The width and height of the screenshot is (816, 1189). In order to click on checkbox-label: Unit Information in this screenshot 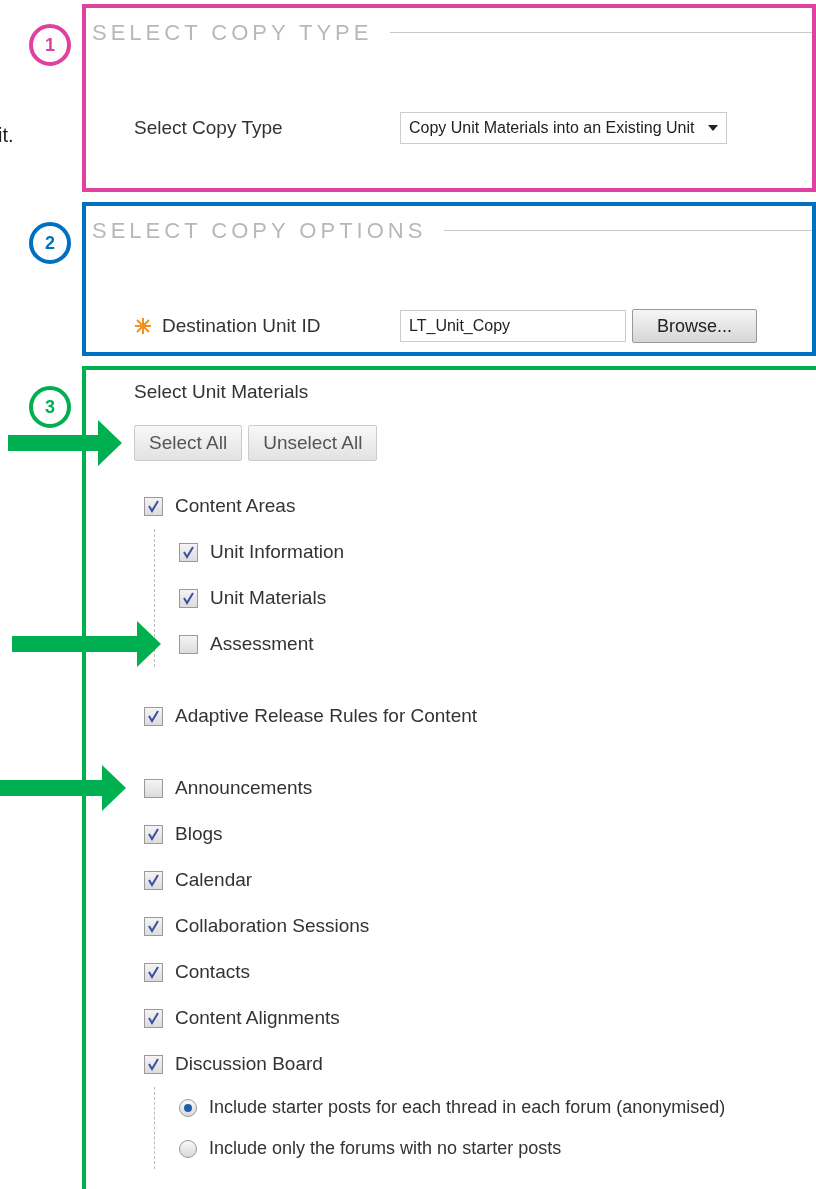, I will do `click(277, 551)`.